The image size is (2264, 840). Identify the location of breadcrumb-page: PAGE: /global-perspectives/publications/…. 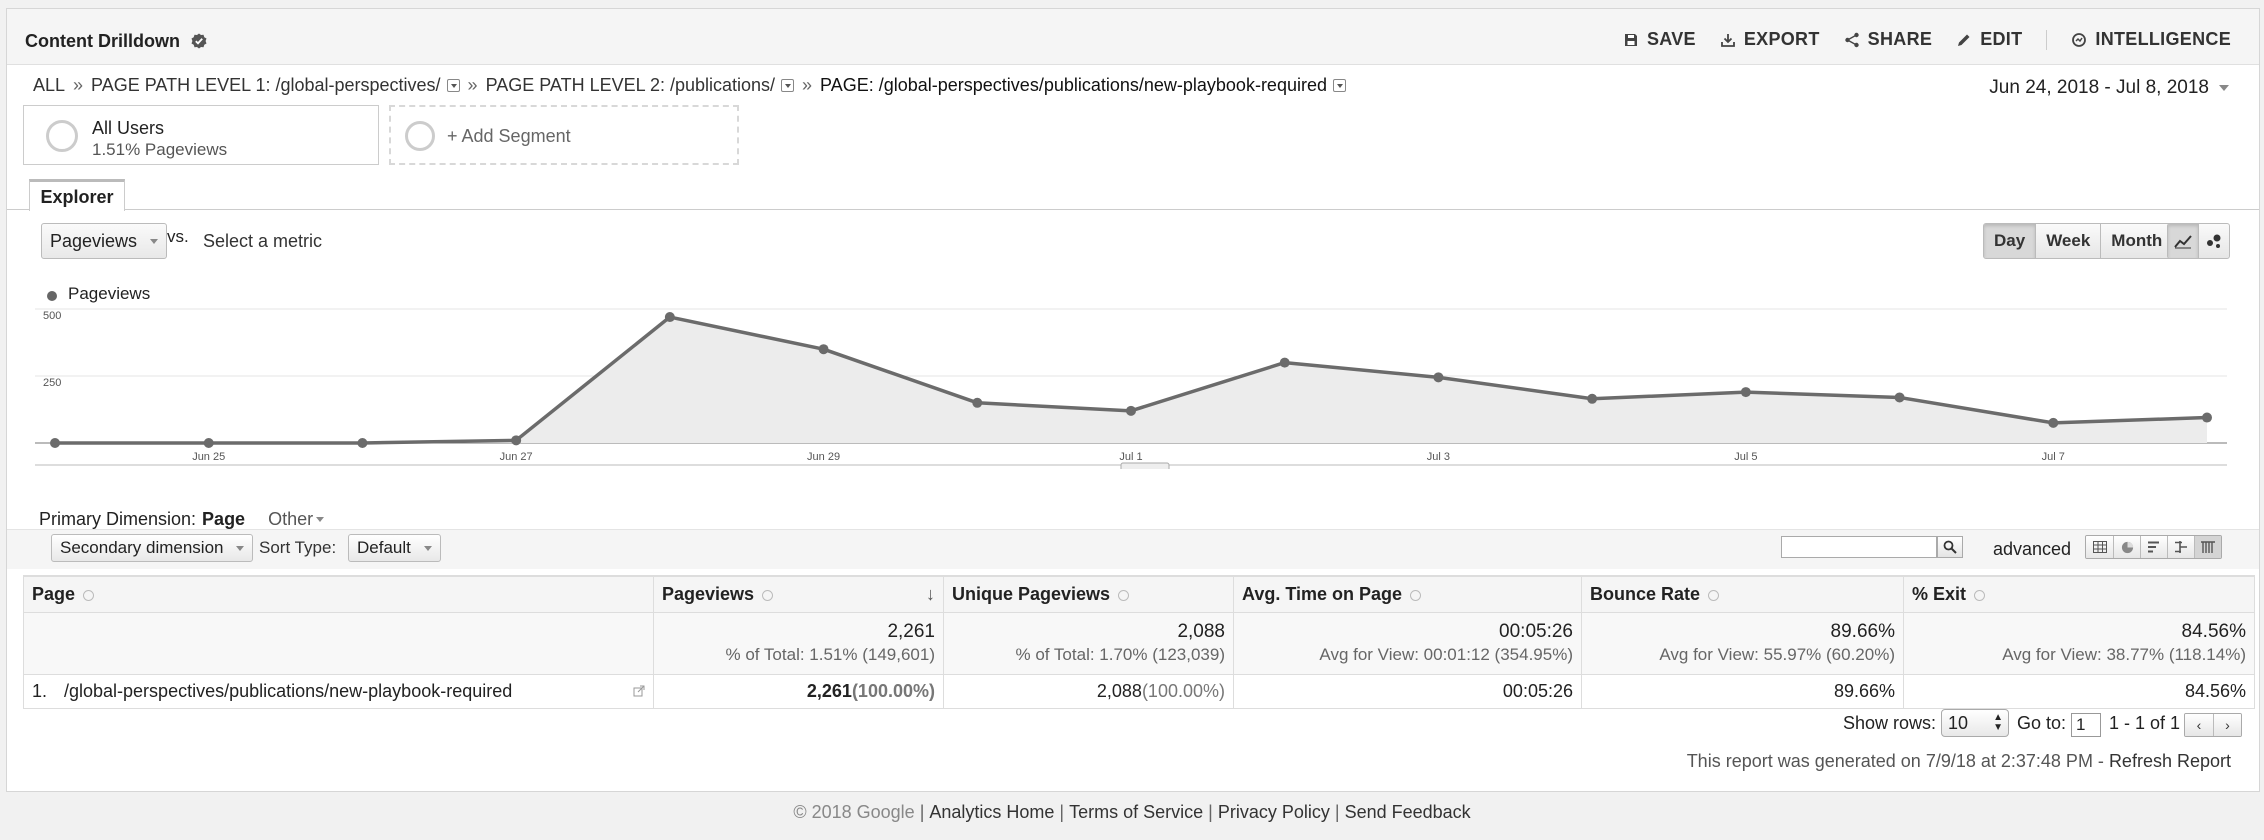
(1073, 85).